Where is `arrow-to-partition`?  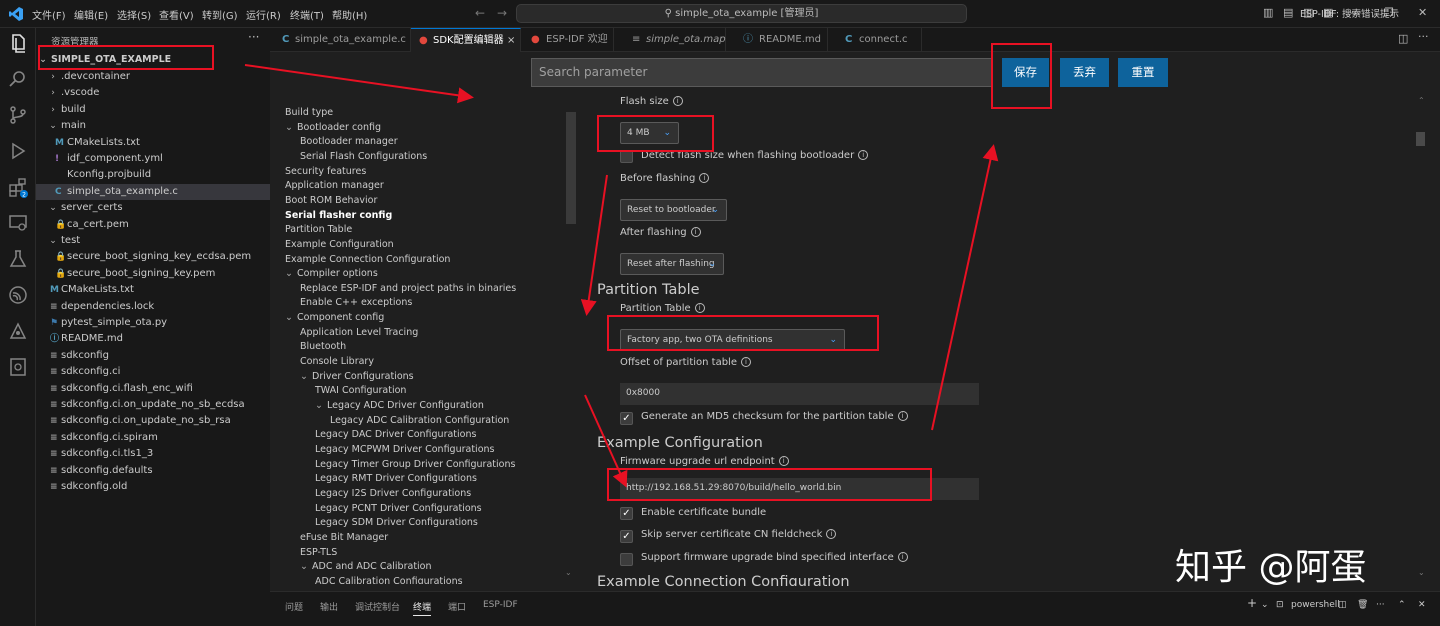
arrow-to-partition is located at coordinates (597, 243).